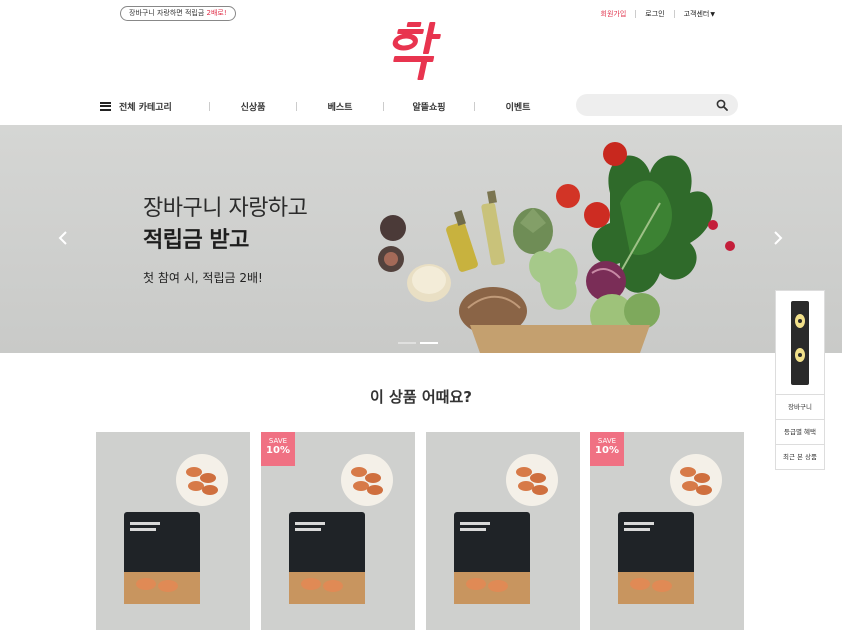 The image size is (842, 634). I want to click on recent-product-thumbnail, so click(800, 343).